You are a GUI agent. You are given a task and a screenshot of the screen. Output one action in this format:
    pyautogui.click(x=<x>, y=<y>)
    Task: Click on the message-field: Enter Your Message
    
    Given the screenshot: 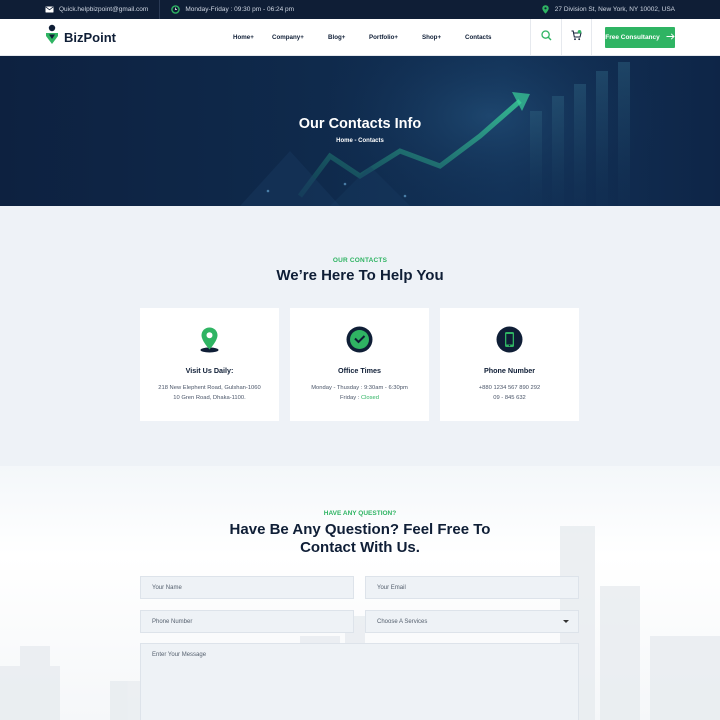 What is the action you would take?
    pyautogui.click(x=359, y=681)
    